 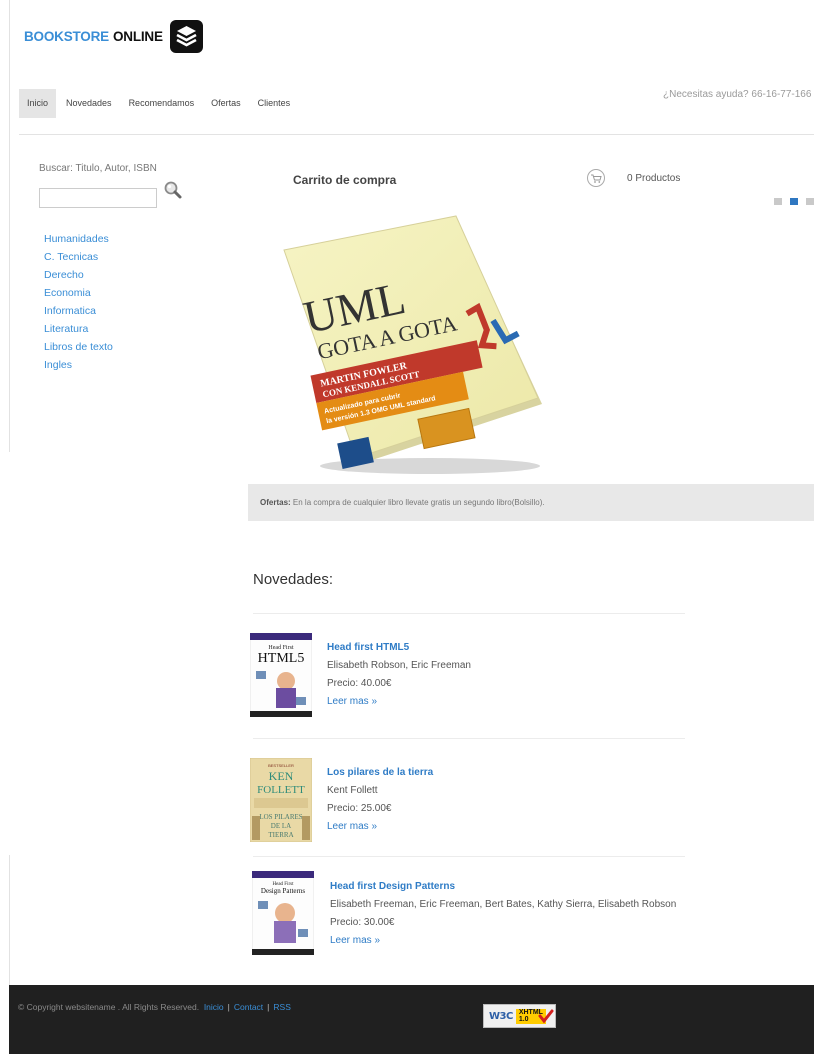 What do you see at coordinates (186, 36) in the screenshot?
I see `logo-icon` at bounding box center [186, 36].